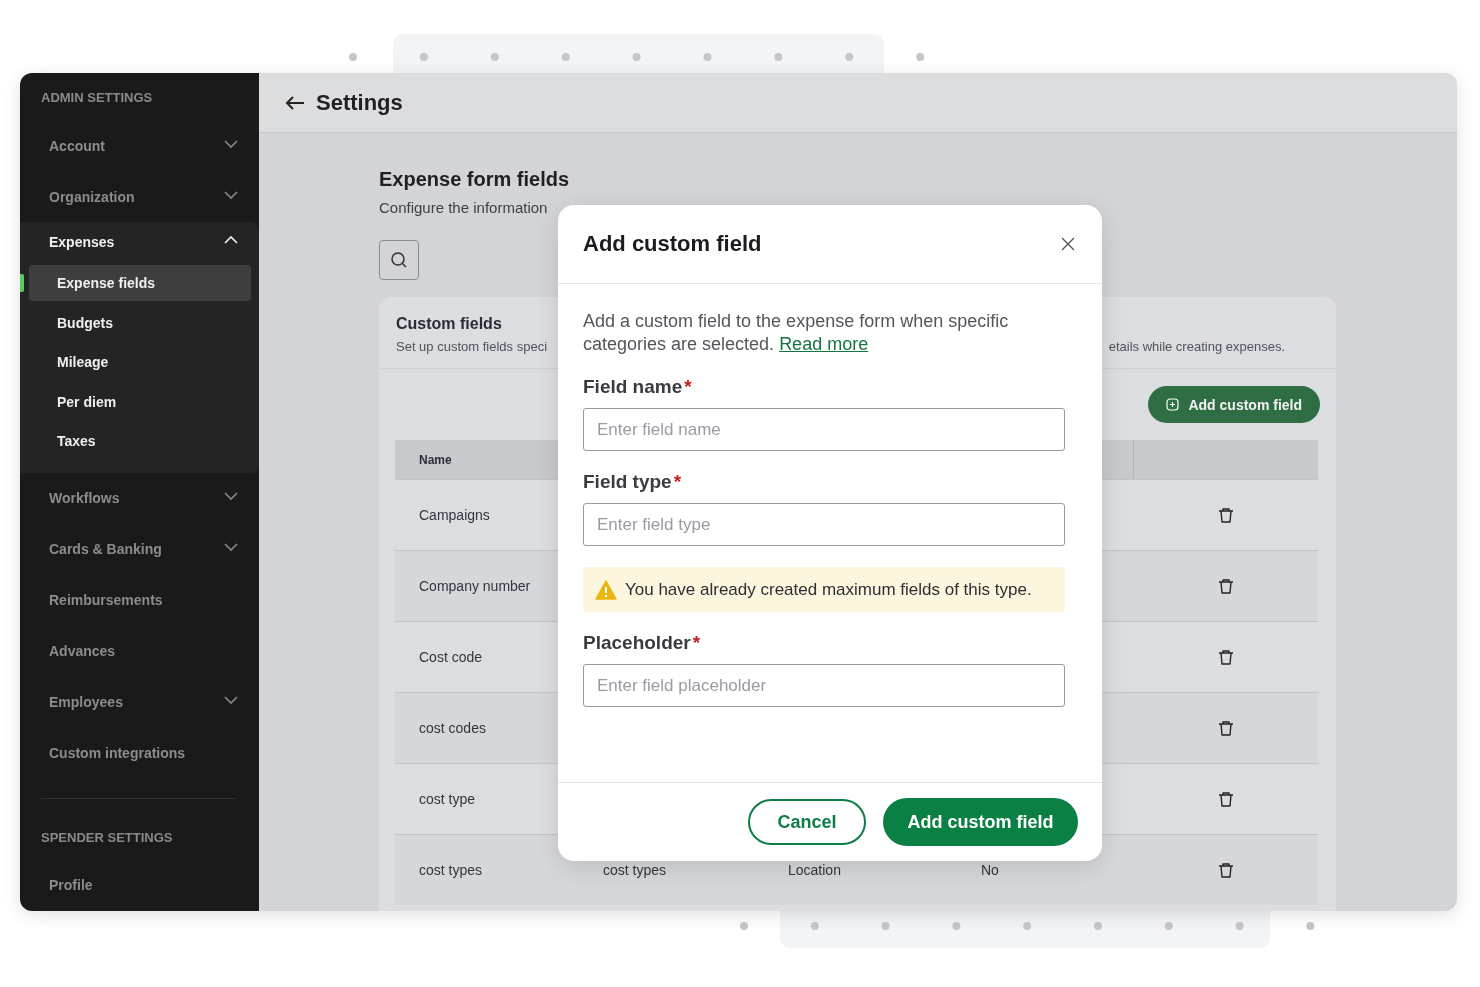 The height and width of the screenshot is (987, 1480). Describe the element at coordinates (139, 196) in the screenshot. I see `sidebar-item: Organization` at that location.